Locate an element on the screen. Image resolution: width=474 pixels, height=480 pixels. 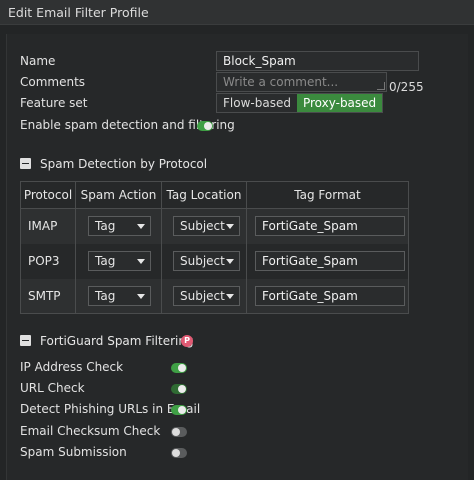
feature-set-toggle: Flow-based Proxy-based is located at coordinates (300, 103).